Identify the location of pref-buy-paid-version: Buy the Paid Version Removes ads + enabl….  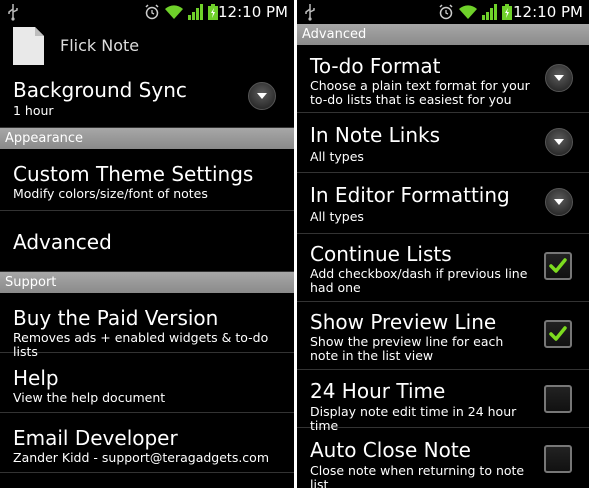
(147, 326).